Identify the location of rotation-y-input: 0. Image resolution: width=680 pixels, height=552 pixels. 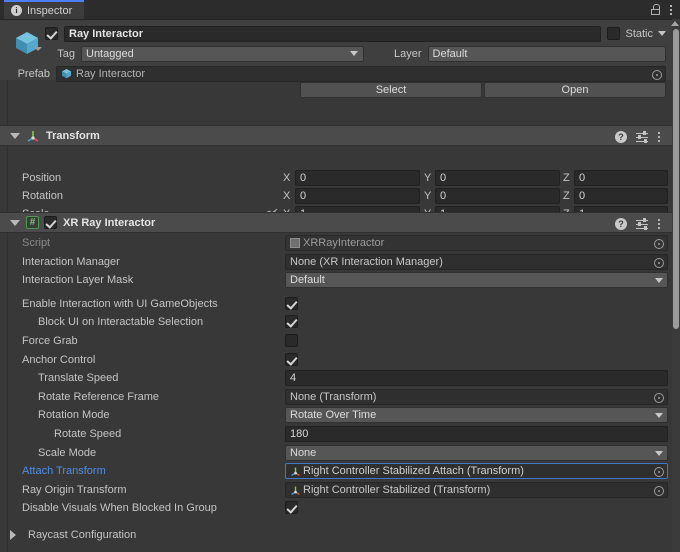
(497, 196).